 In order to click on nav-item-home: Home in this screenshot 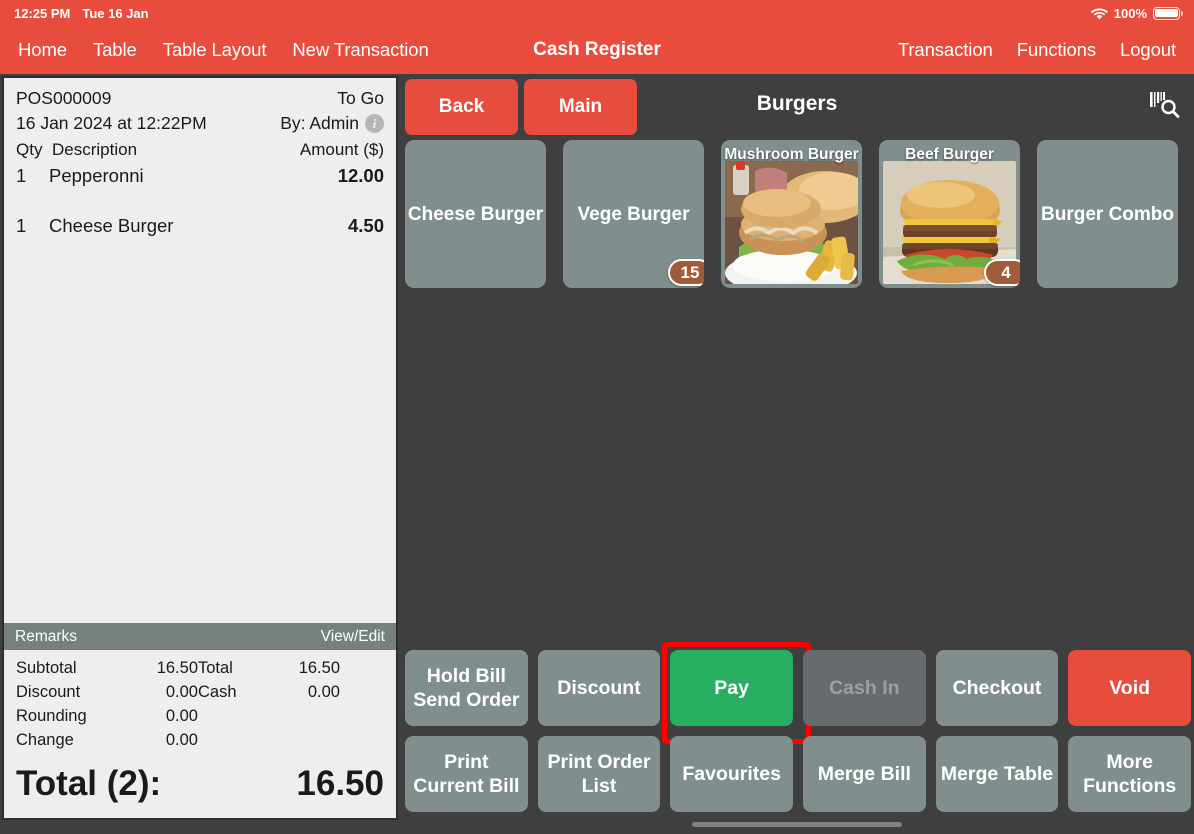, I will do `click(42, 50)`.